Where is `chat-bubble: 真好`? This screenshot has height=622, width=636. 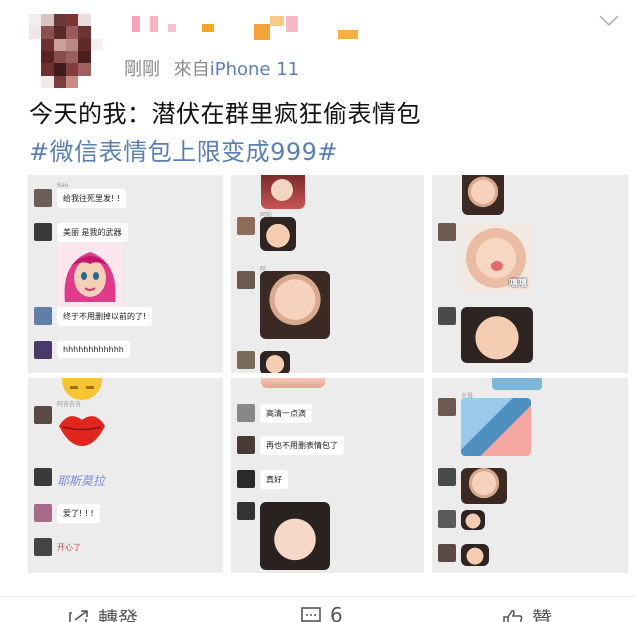 chat-bubble: 真好 is located at coordinates (274, 479).